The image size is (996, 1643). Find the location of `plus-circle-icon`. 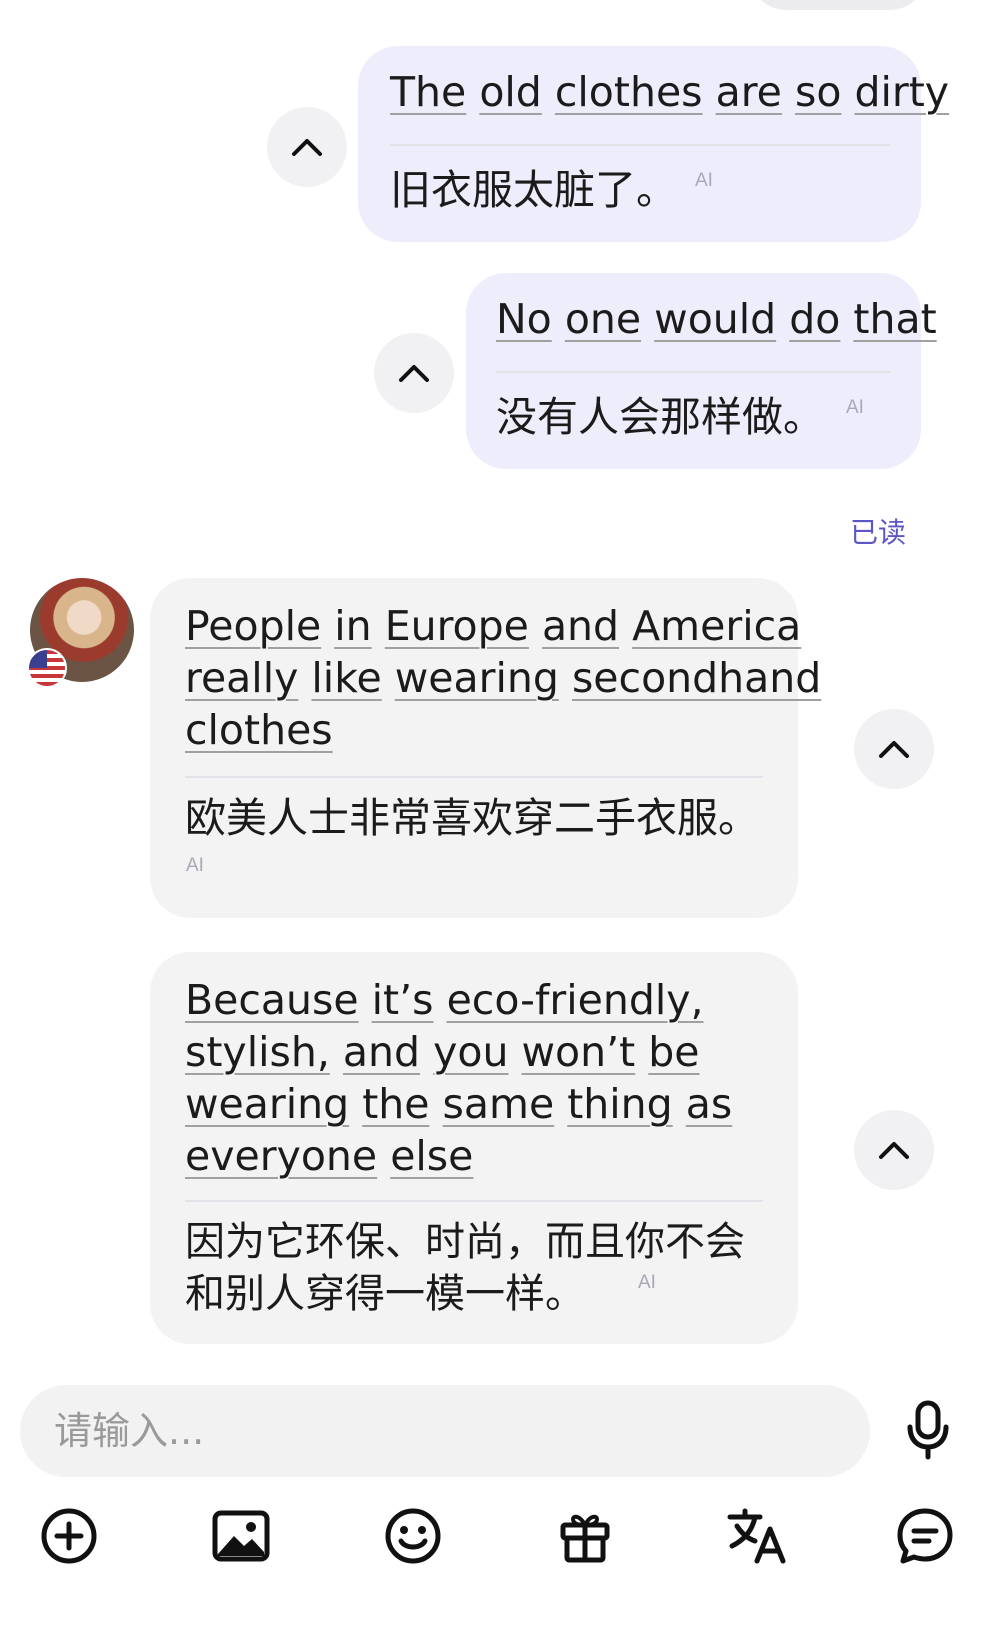

plus-circle-icon is located at coordinates (69, 1536).